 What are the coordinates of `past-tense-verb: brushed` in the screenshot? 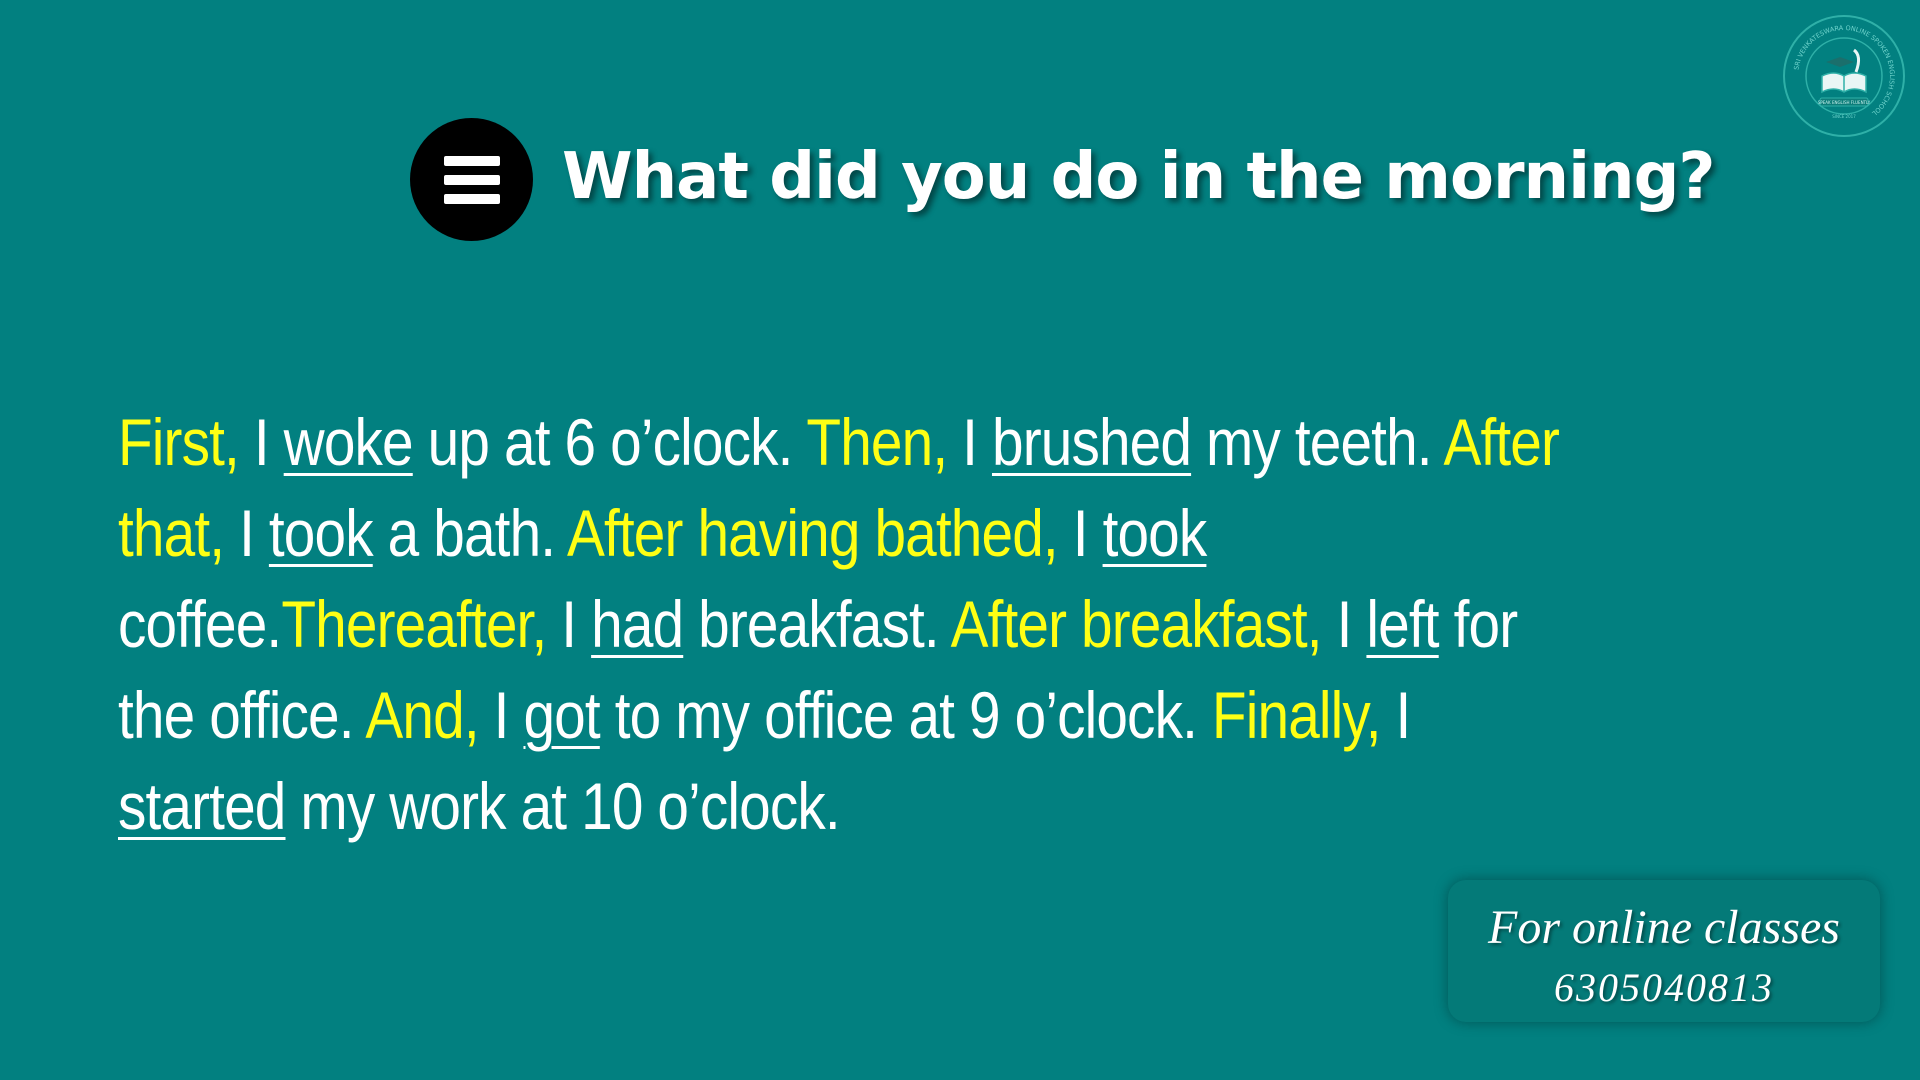 It's located at (1091, 442).